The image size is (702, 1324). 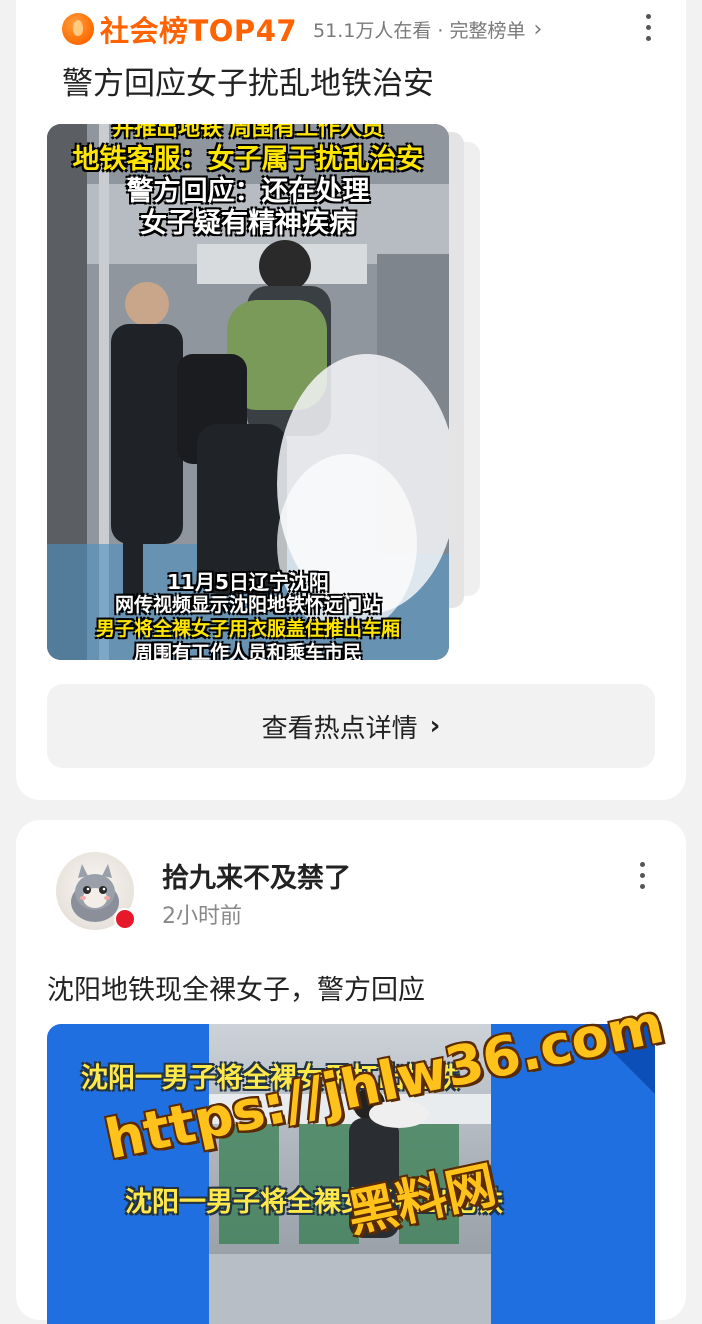 I want to click on image-caption-line: 警方回应：还在处理, so click(x=248, y=191).